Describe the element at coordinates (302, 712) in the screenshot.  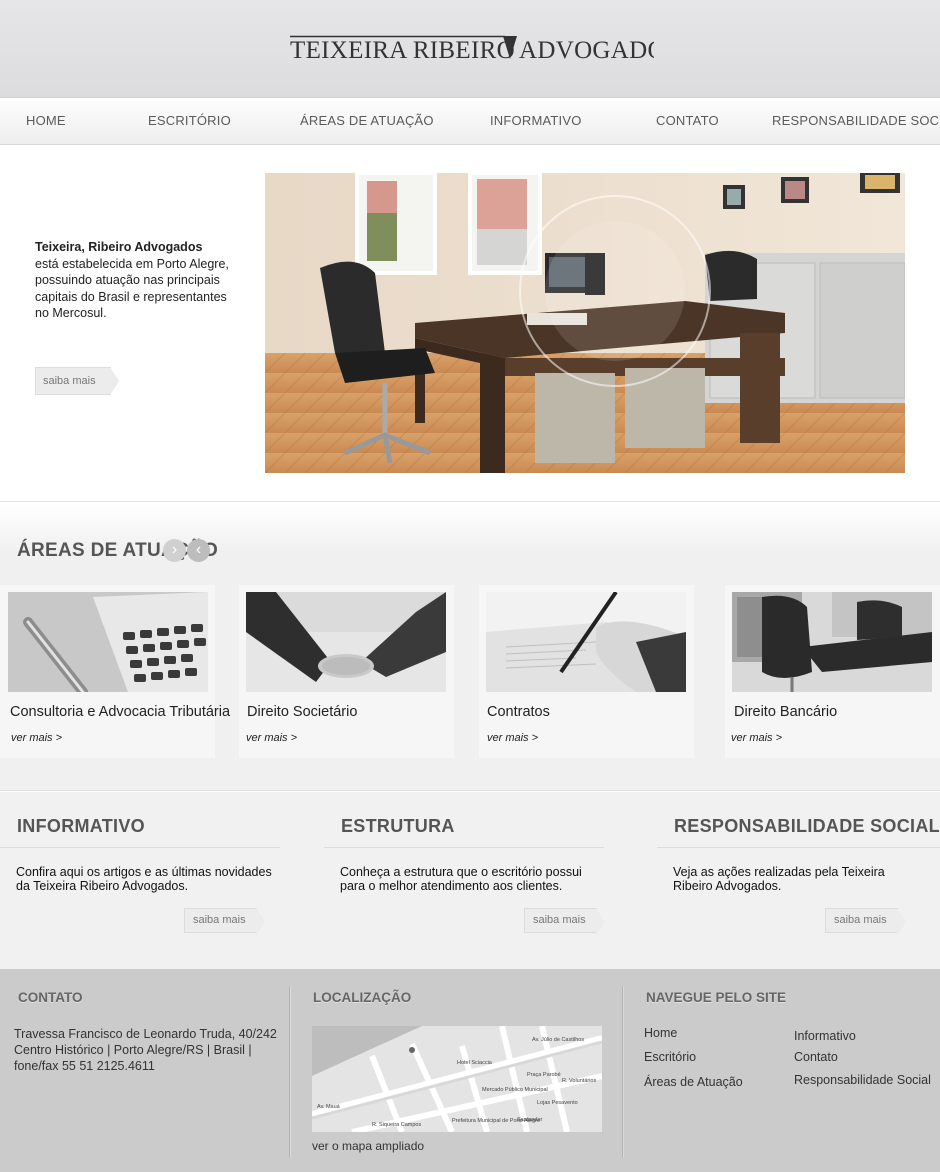
I see `area-card-title: Direito Societário` at that location.